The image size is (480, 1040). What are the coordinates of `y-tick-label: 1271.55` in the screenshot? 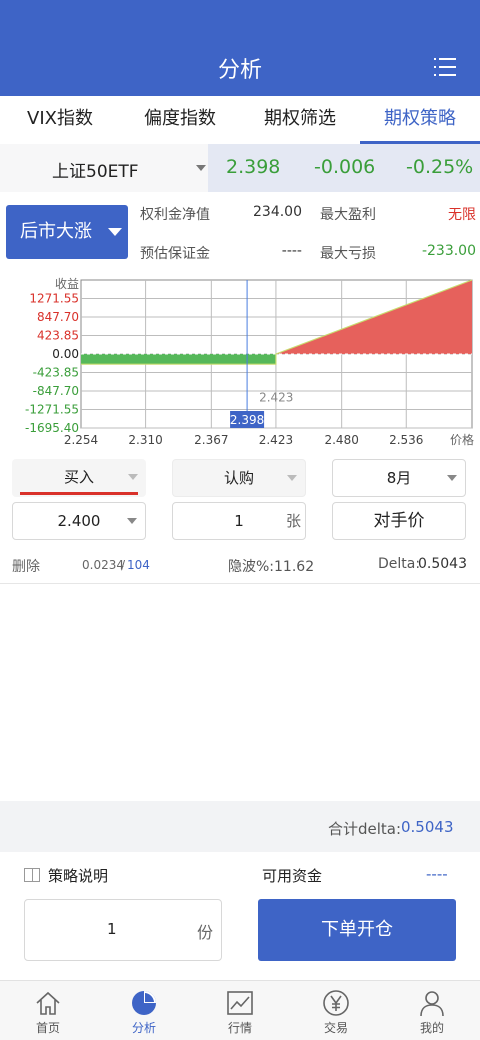 It's located at (54, 299).